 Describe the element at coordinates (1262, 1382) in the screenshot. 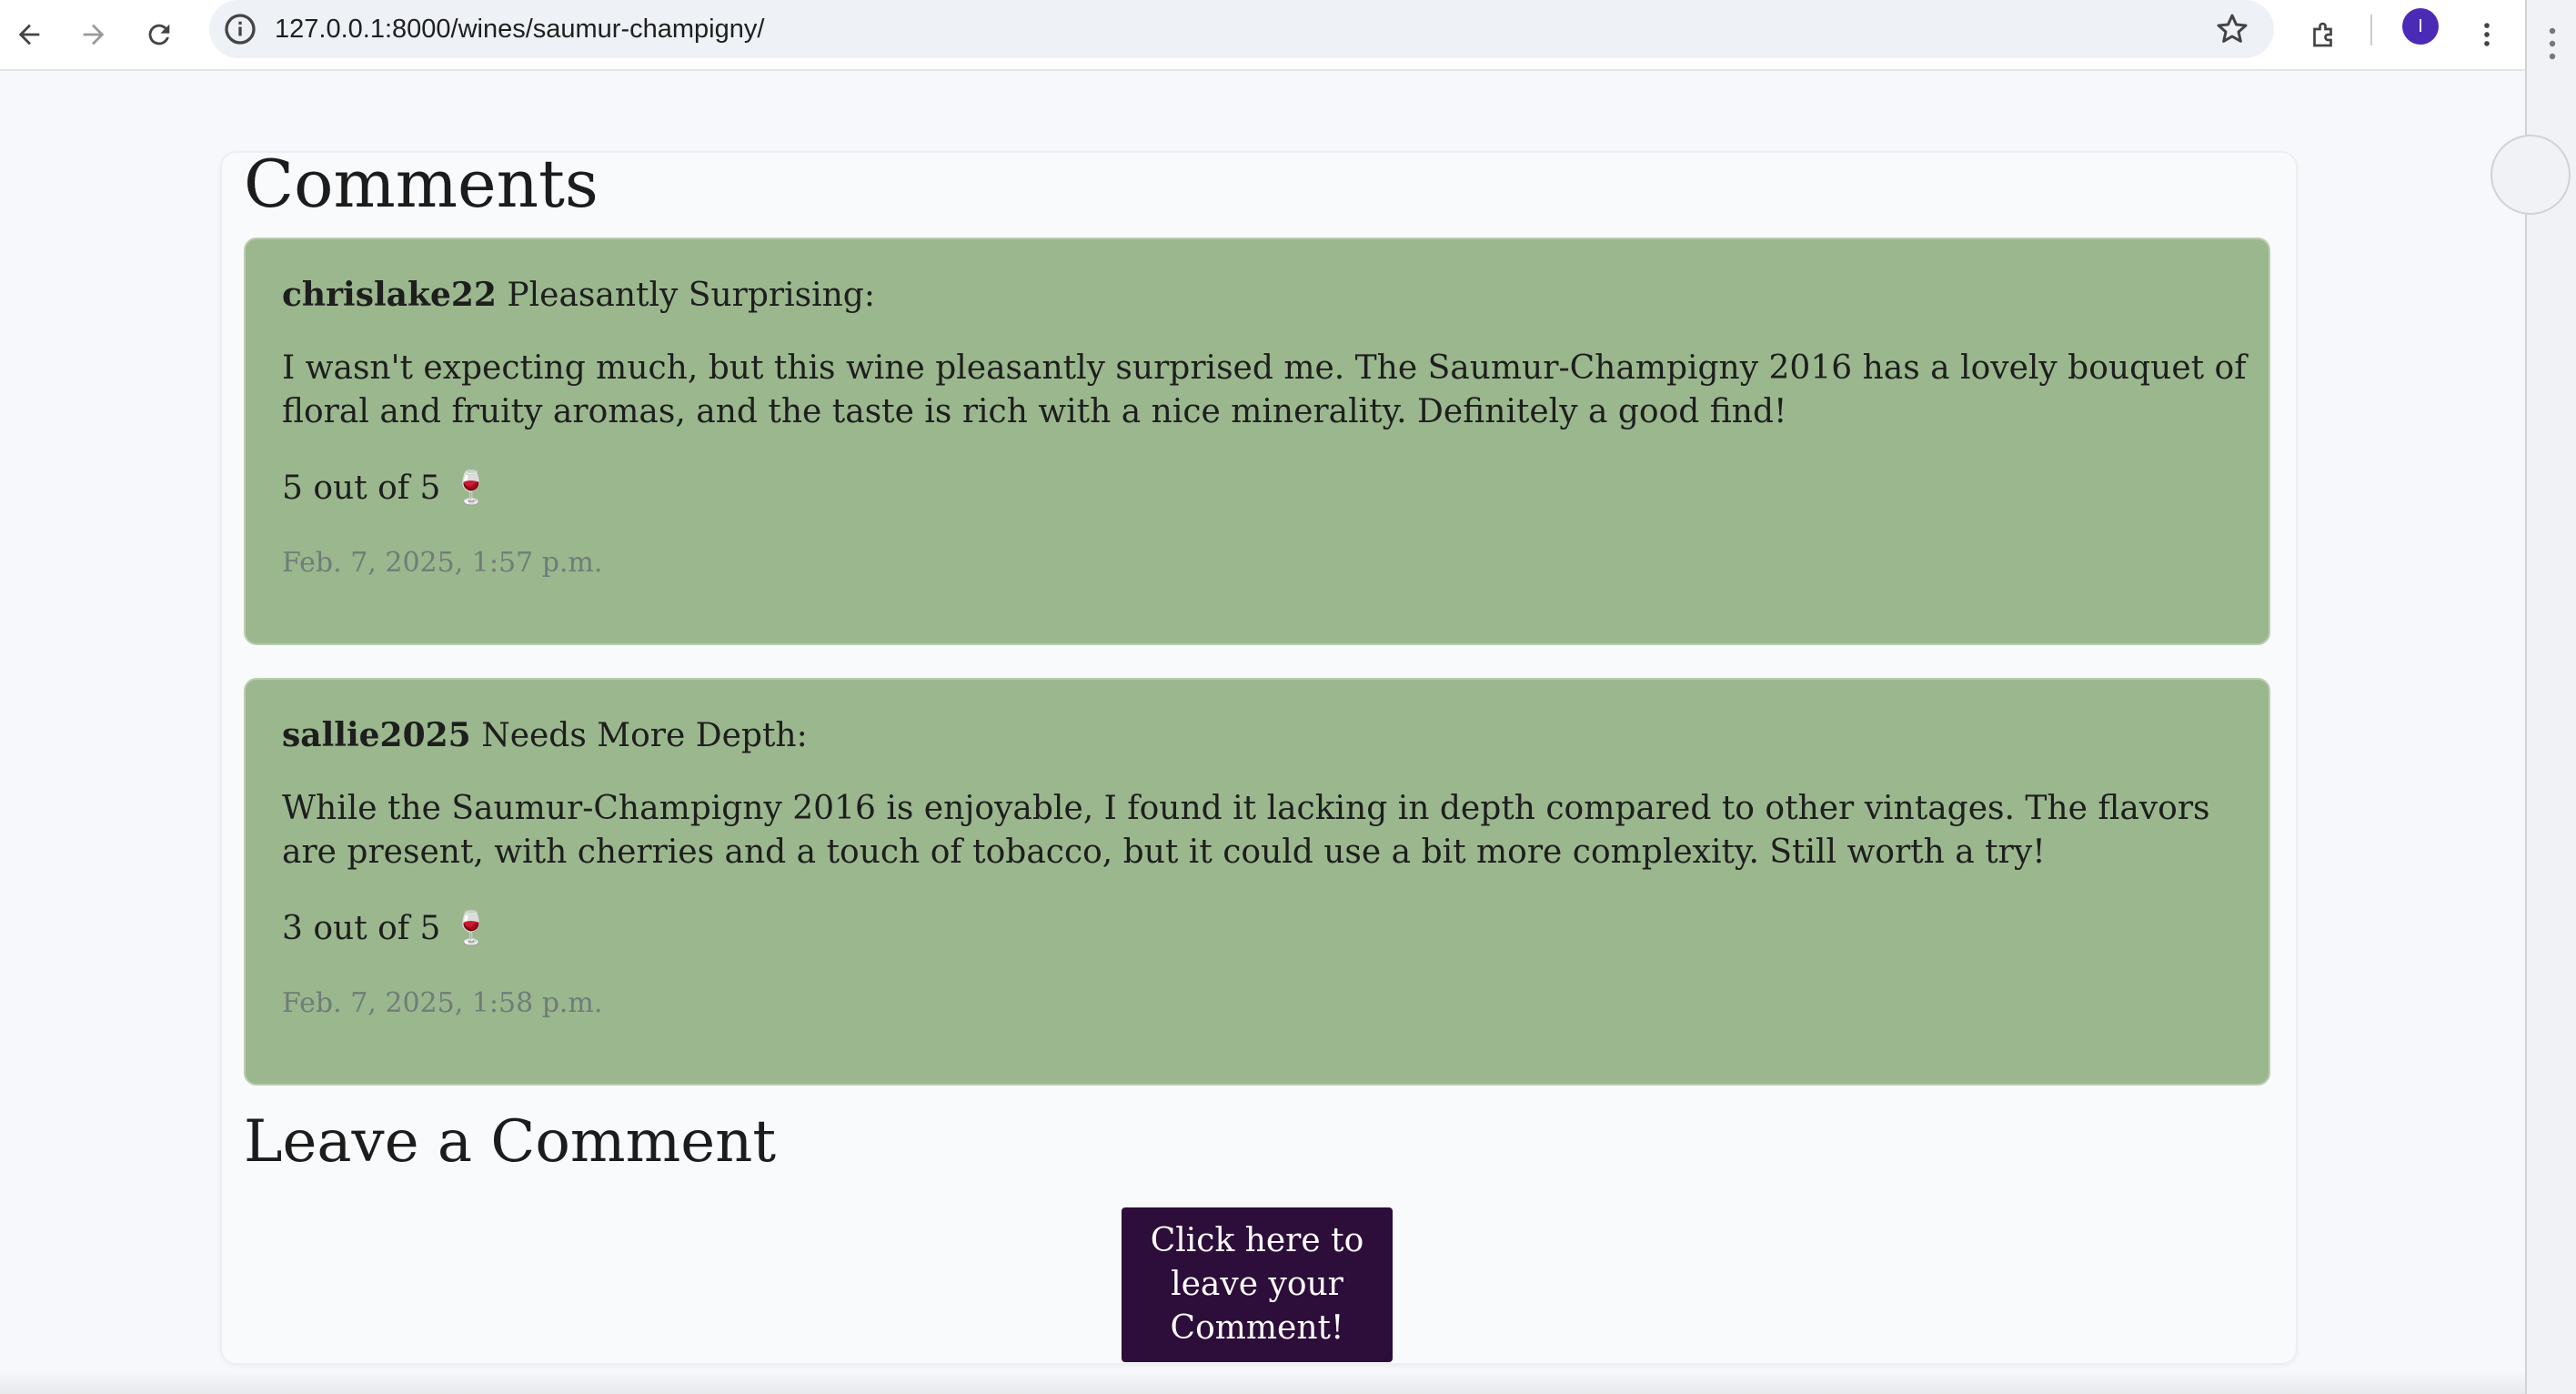

I see `bottom-edge-shadow` at that location.